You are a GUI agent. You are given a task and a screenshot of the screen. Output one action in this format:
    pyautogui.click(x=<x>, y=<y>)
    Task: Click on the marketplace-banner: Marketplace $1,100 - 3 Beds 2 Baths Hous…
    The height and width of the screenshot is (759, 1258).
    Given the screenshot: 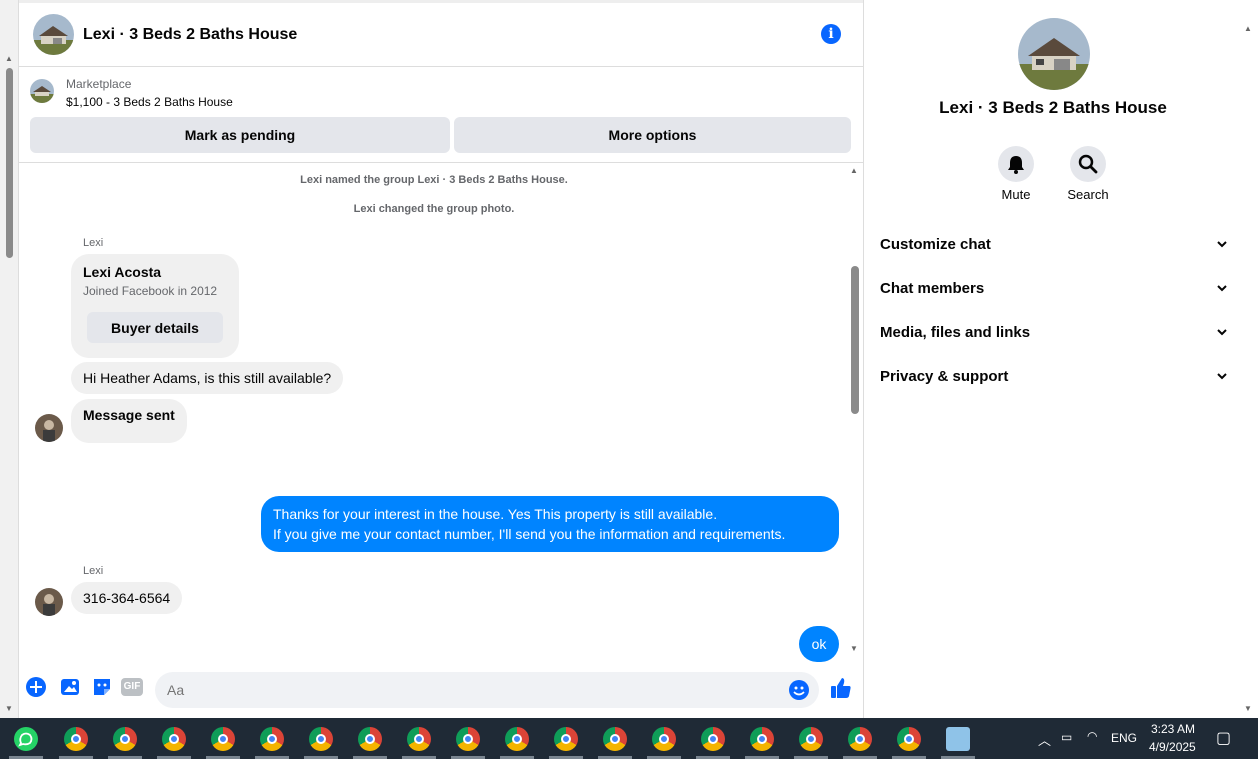 What is the action you would take?
    pyautogui.click(x=441, y=115)
    